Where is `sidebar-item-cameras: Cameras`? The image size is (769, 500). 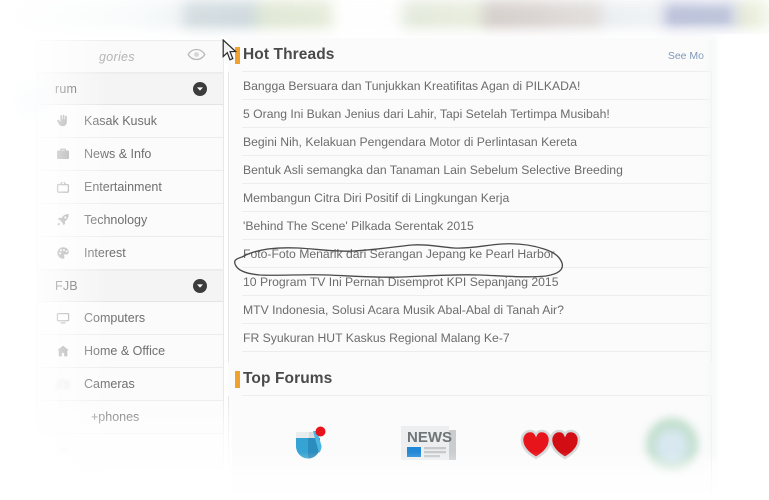 sidebar-item-cameras: Cameras is located at coordinates (130, 384).